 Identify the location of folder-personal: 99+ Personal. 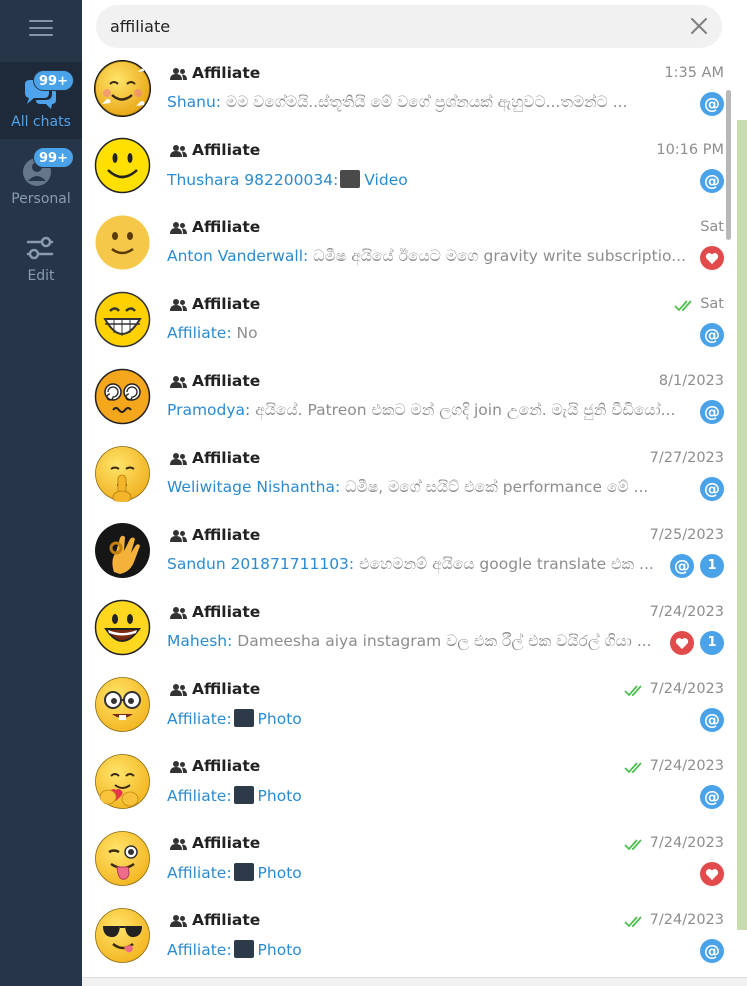
(41, 177).